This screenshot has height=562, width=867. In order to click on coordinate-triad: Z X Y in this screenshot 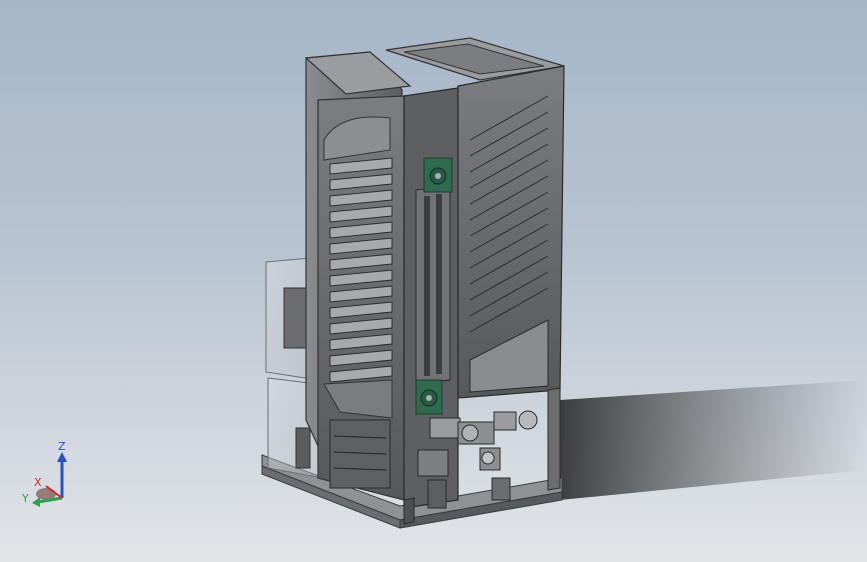, I will do `click(44, 473)`.